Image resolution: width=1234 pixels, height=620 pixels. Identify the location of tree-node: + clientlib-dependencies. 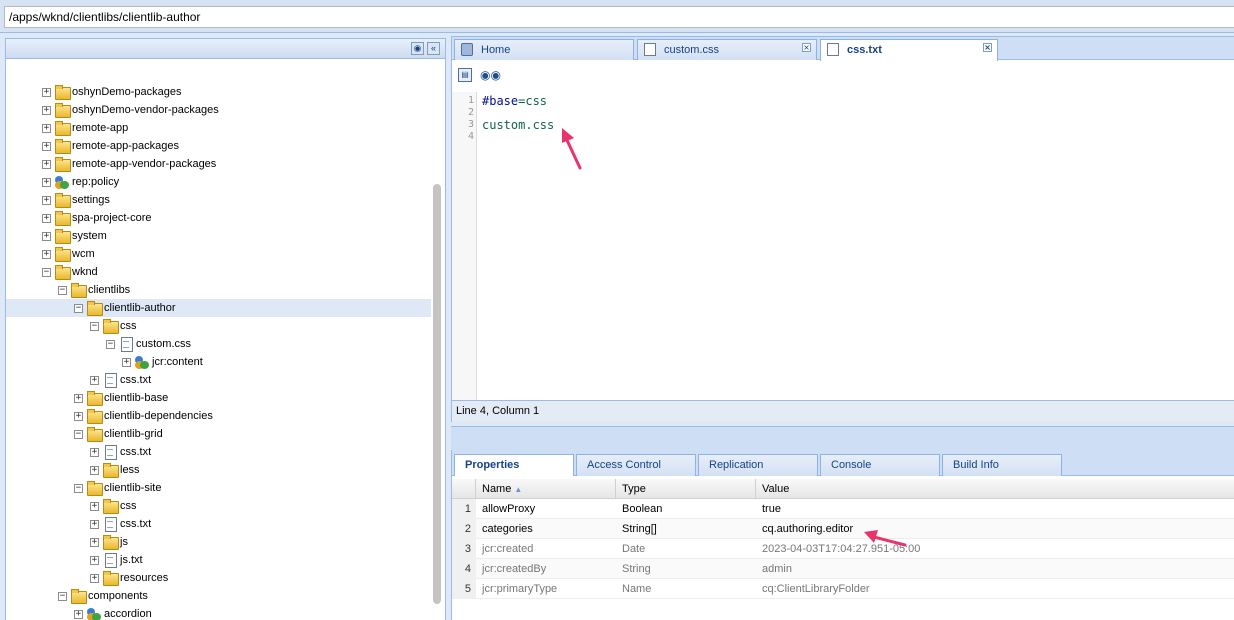
(218, 416).